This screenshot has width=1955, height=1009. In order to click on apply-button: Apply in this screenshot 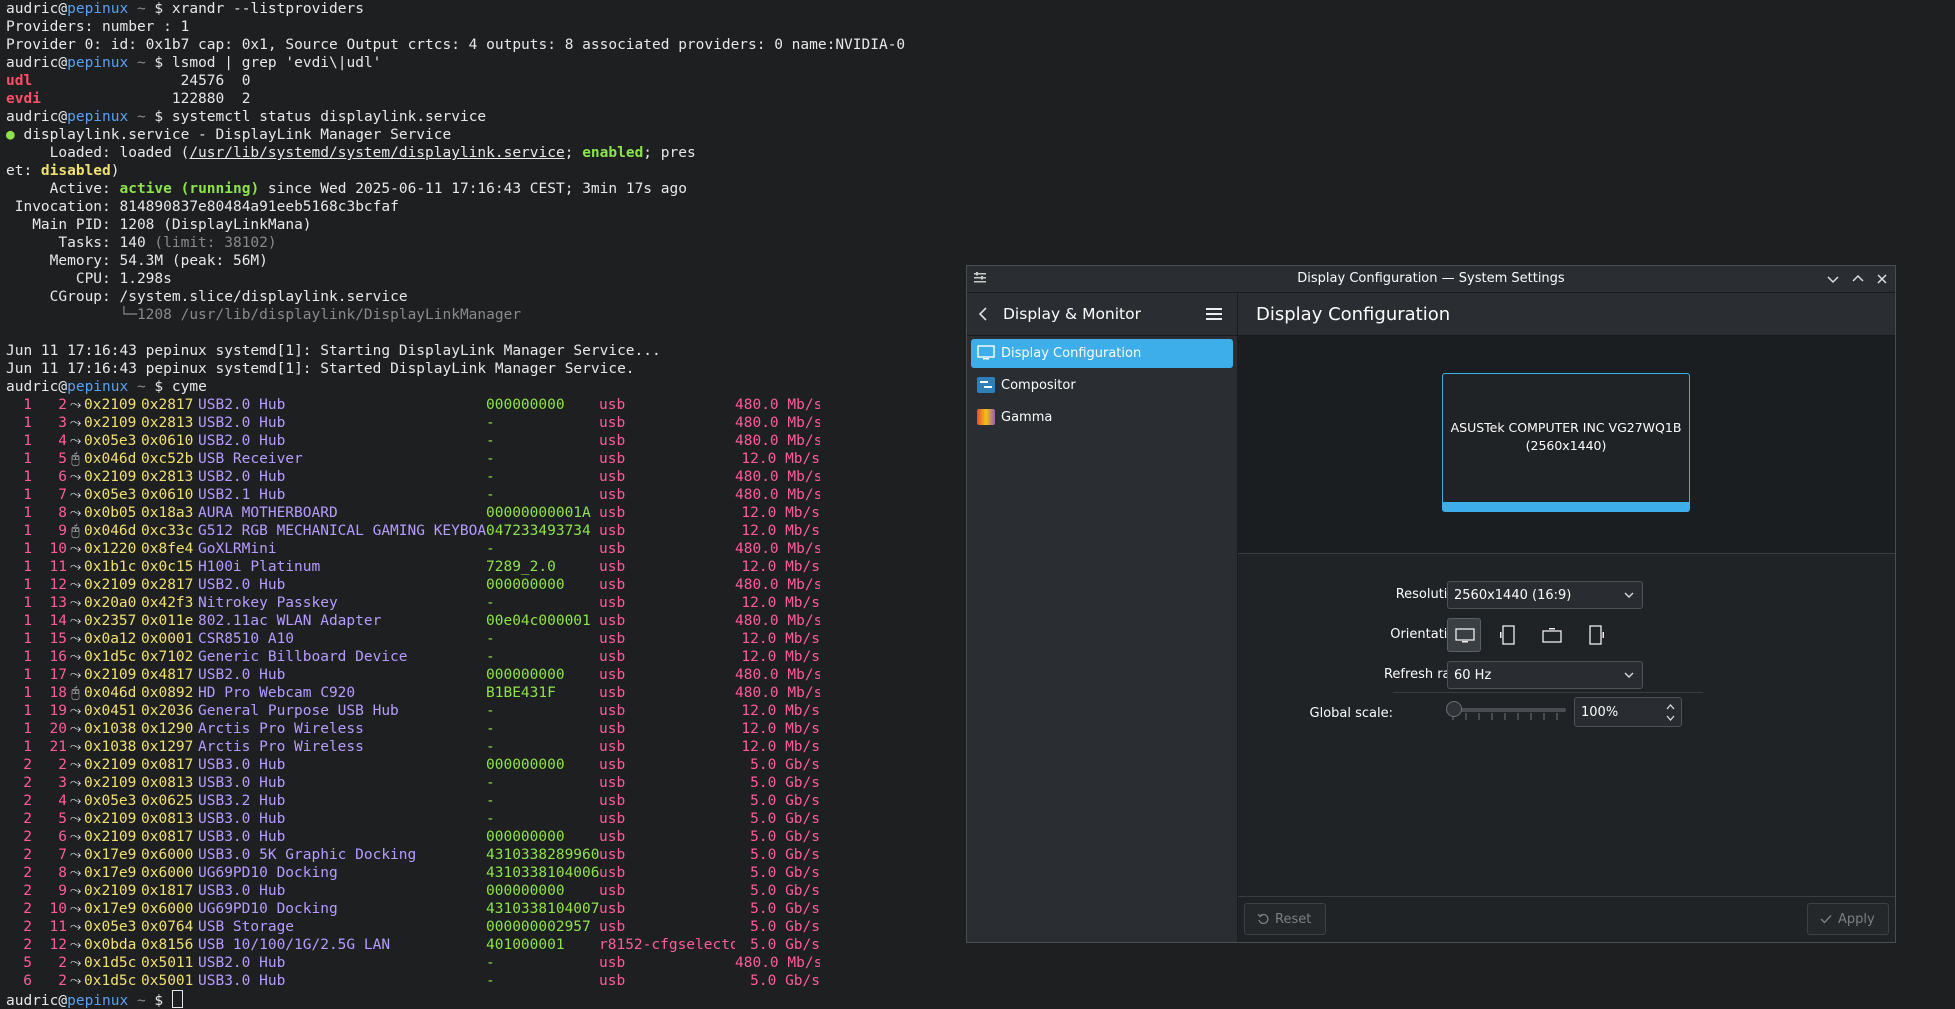, I will do `click(1848, 919)`.